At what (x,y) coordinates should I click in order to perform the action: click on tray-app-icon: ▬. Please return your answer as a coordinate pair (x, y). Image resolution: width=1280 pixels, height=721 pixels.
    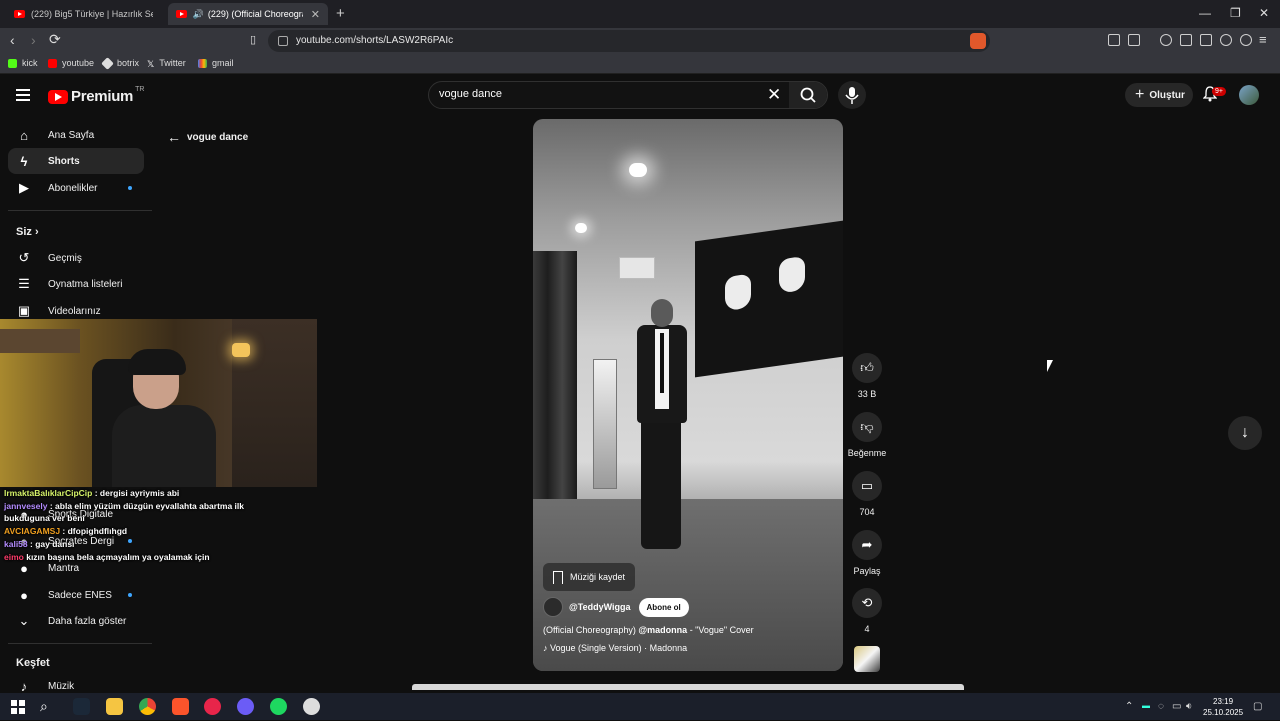
    Looking at the image, I should click on (1146, 705).